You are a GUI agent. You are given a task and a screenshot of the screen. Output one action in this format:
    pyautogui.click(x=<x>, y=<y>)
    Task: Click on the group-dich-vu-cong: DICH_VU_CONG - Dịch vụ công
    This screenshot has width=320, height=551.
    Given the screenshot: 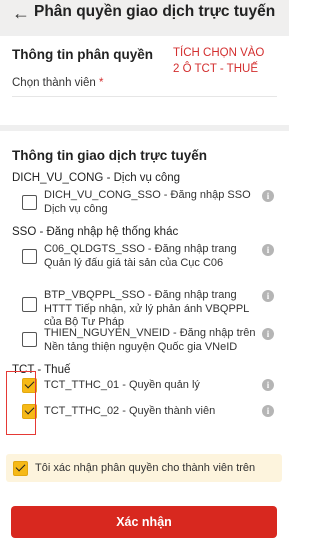 What is the action you would take?
    pyautogui.click(x=96, y=178)
    